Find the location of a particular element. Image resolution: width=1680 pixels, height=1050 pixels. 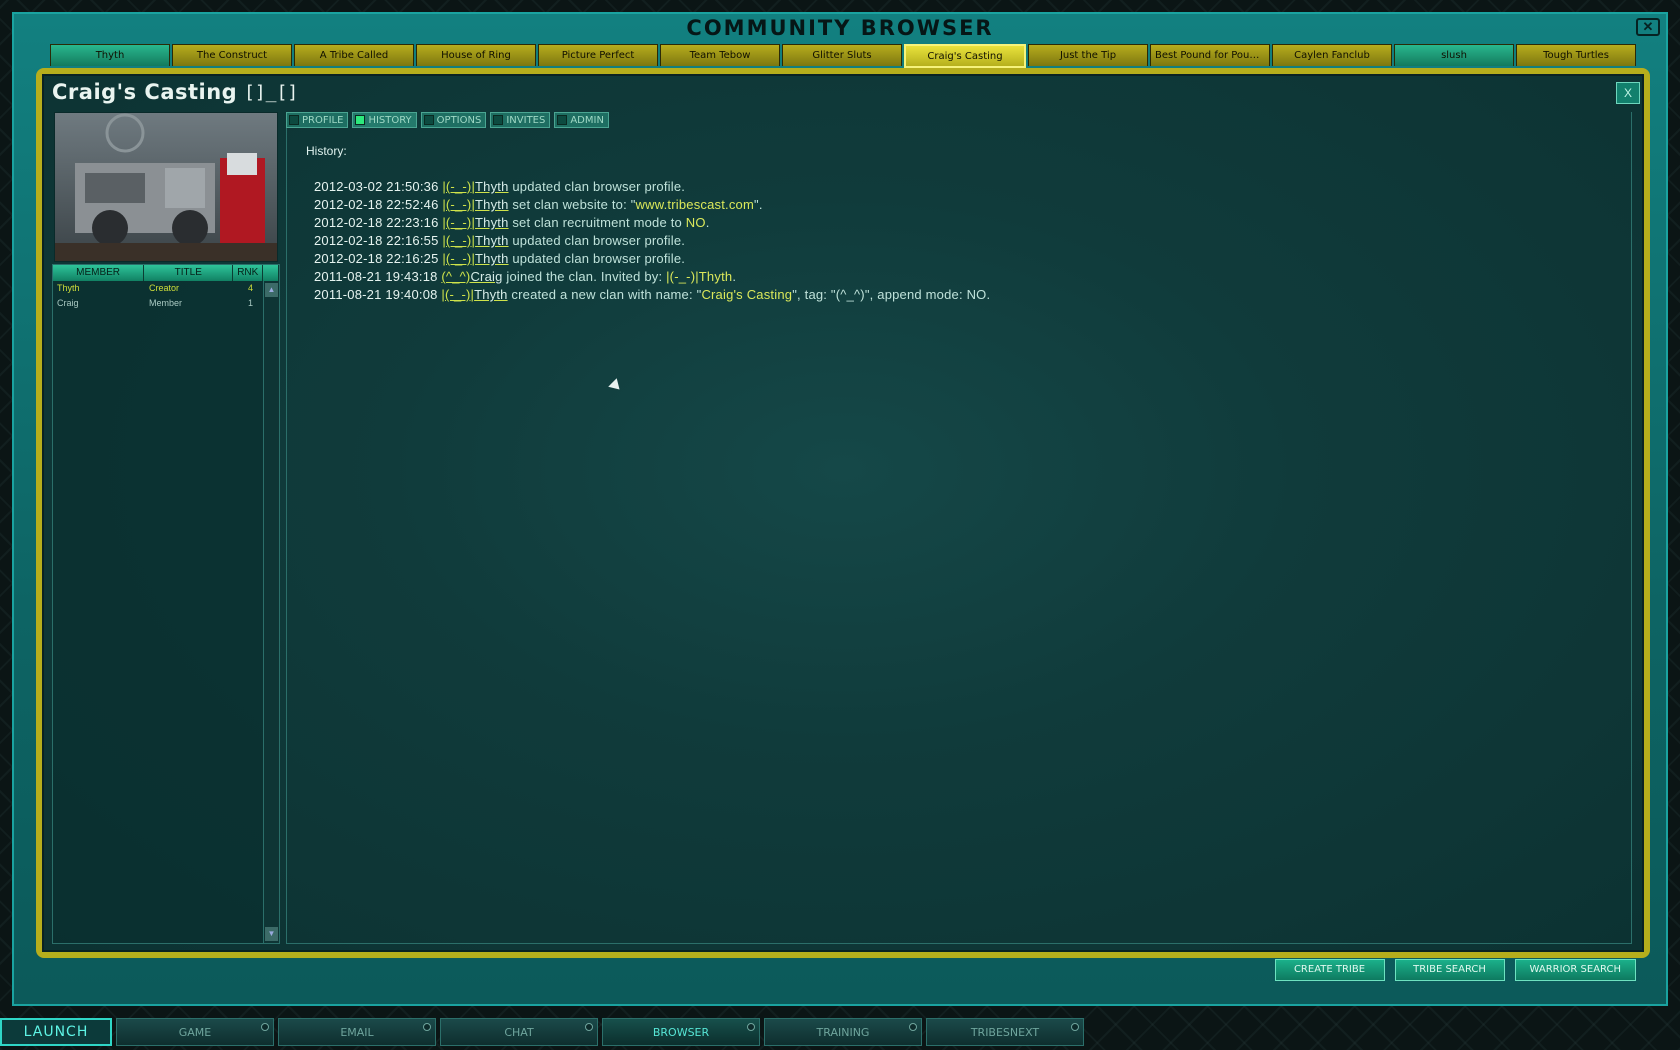

clan-tab: slush is located at coordinates (1454, 55).